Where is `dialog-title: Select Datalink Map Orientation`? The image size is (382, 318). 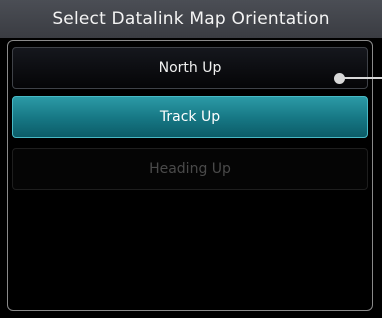
dialog-title: Select Datalink Map Orientation is located at coordinates (191, 19).